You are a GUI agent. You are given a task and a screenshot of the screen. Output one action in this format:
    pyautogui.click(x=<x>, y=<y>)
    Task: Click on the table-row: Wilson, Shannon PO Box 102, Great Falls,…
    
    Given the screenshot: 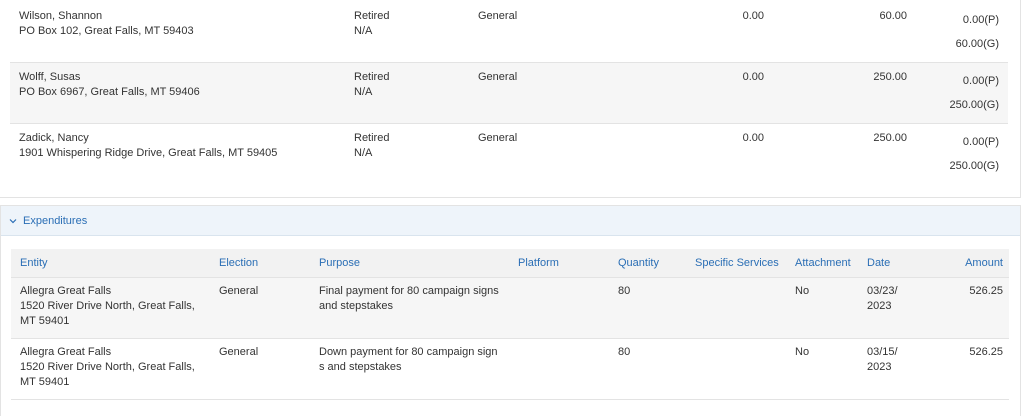 What is the action you would take?
    pyautogui.click(x=509, y=32)
    